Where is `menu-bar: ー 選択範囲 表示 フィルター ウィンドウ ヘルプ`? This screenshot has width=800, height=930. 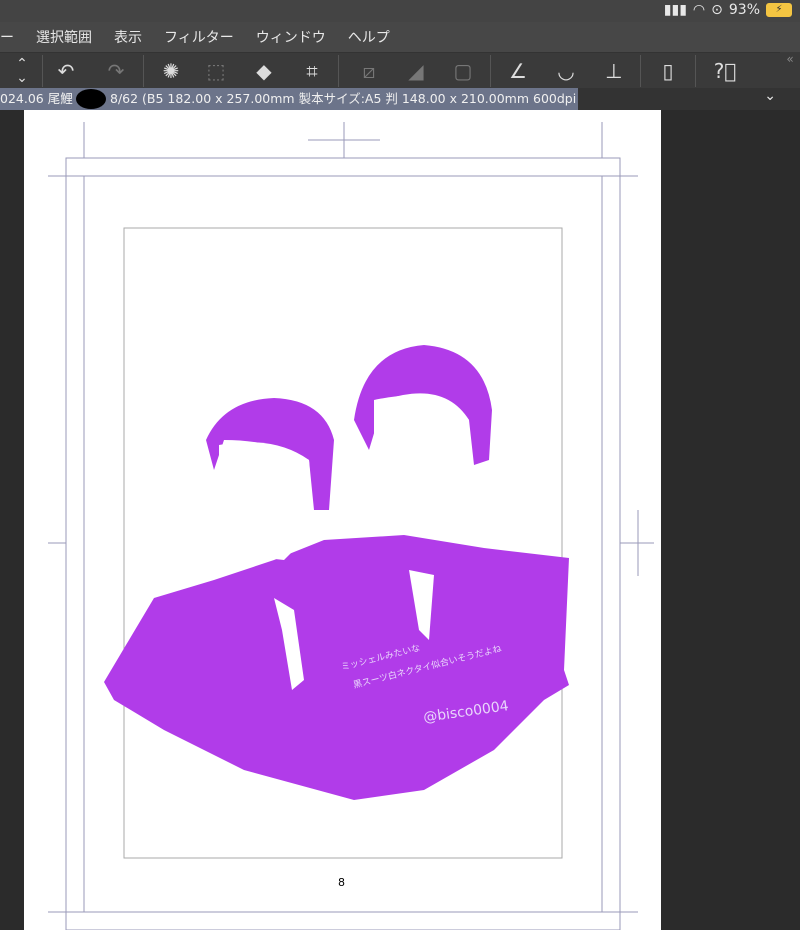 menu-bar: ー 選択範囲 表示 フィルター ウィンドウ ヘルプ is located at coordinates (400, 37).